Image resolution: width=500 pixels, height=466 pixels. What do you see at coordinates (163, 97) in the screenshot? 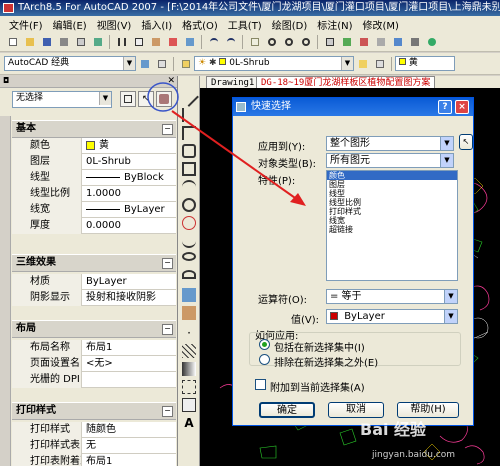
I see `highlight-oval` at bounding box center [163, 97].